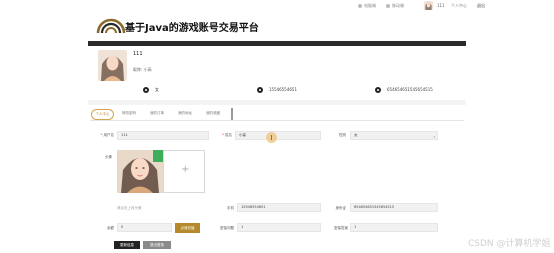 The image size is (554, 253). What do you see at coordinates (356, 135) in the screenshot?
I see `gender-select-value: 女` at bounding box center [356, 135].